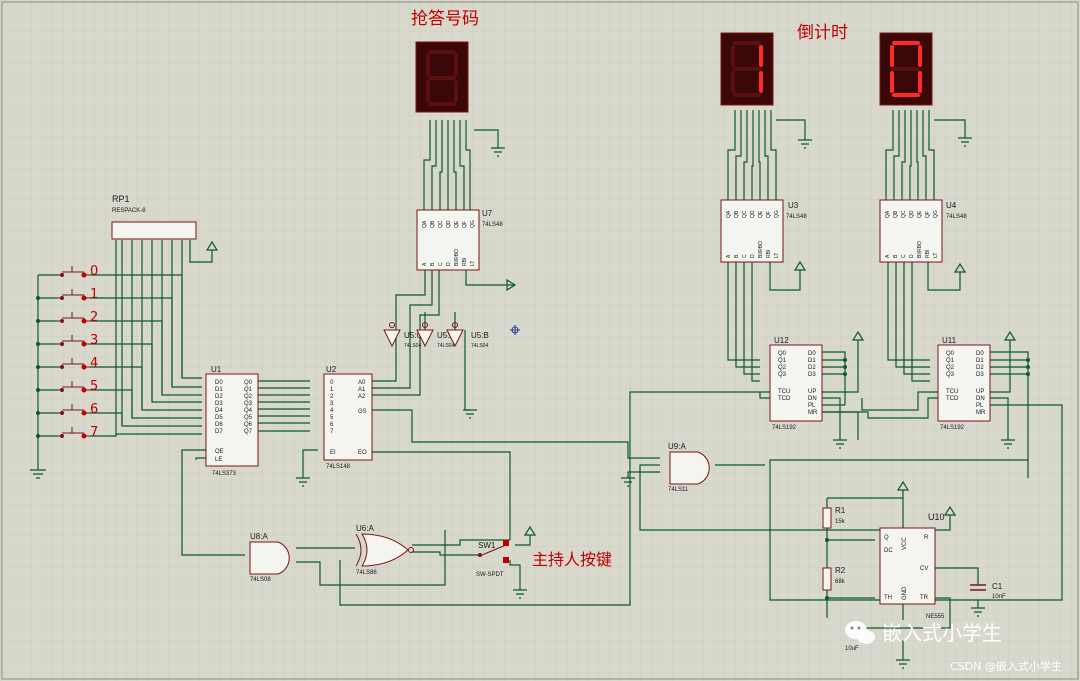 This screenshot has height=681, width=1080. Describe the element at coordinates (956, 217) in the screenshot. I see `u4-part: 74LS48` at that location.